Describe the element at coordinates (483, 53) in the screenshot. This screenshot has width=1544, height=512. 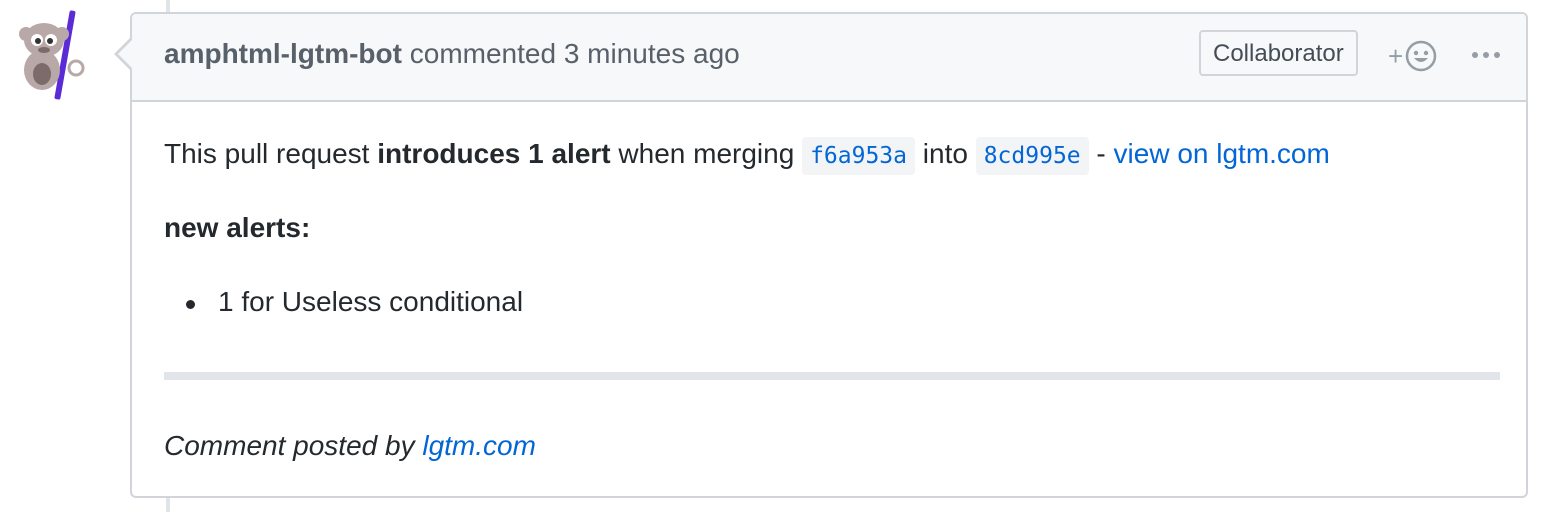
I see `comment-action: commented` at that location.